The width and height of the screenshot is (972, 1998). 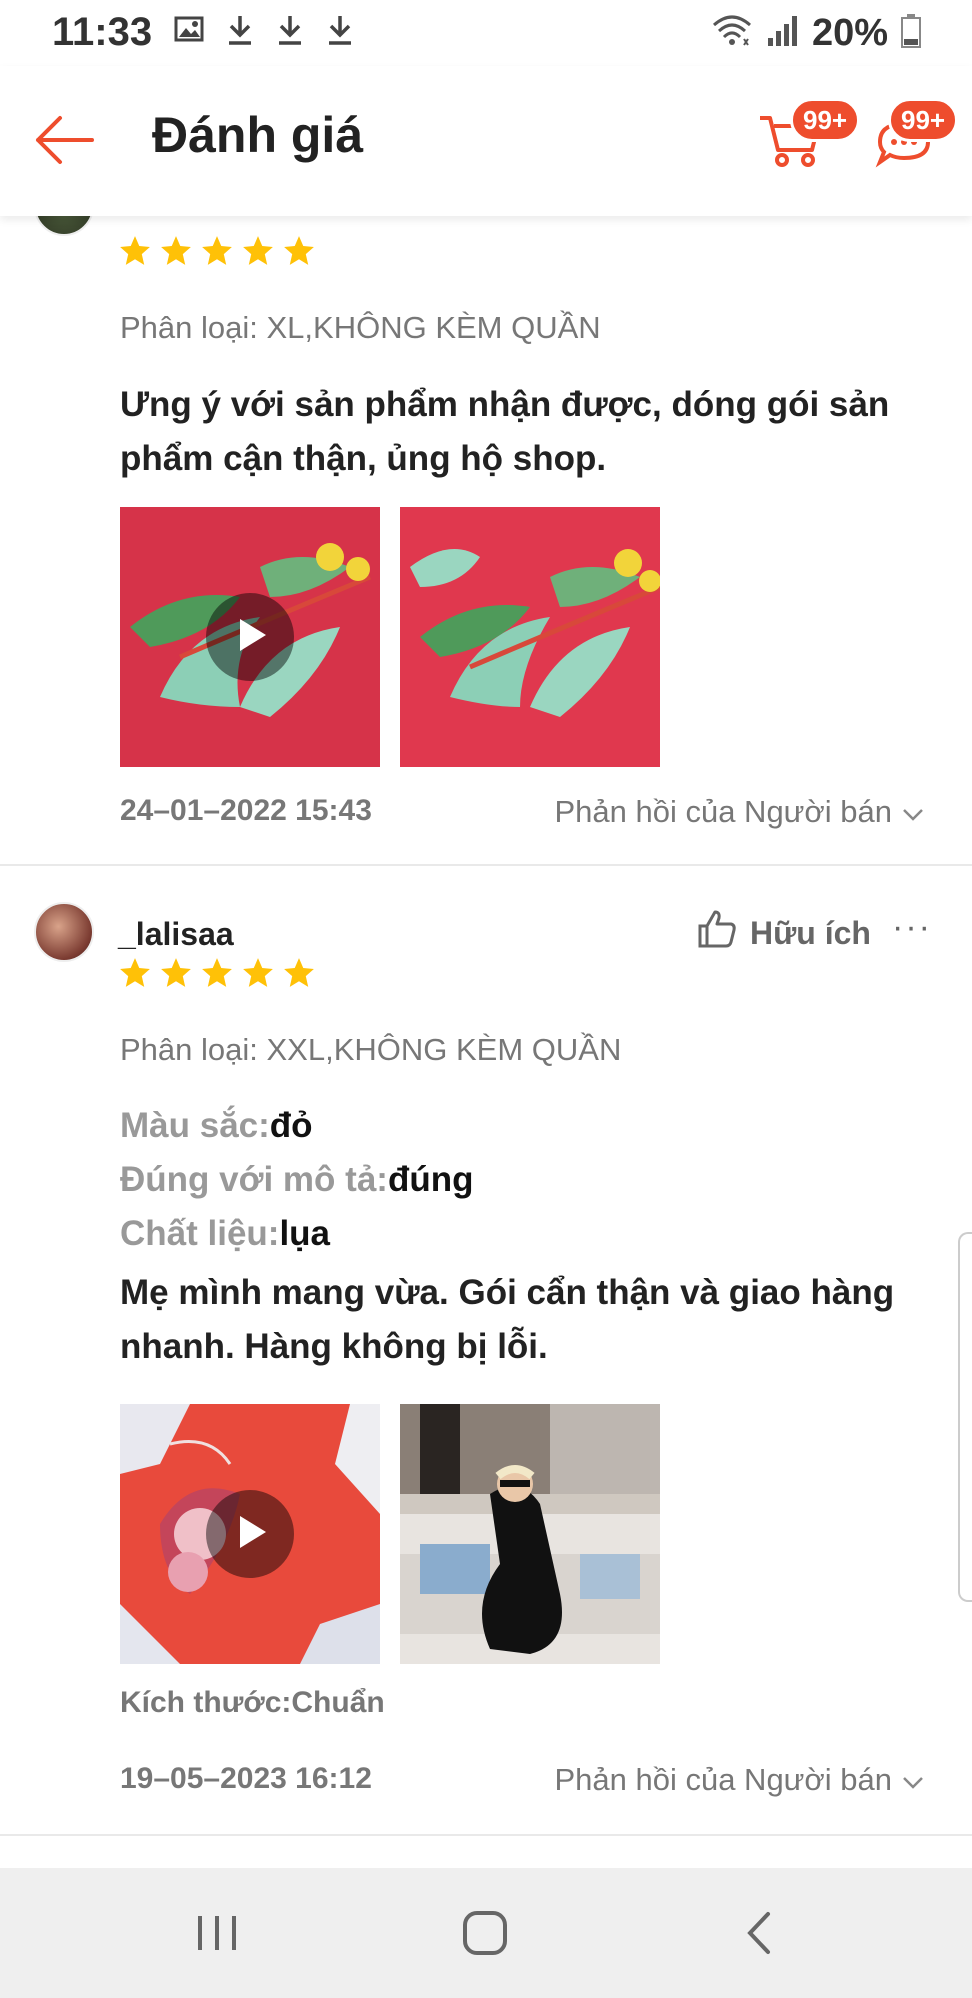 What do you see at coordinates (732, 33) in the screenshot?
I see `wifi-icon` at bounding box center [732, 33].